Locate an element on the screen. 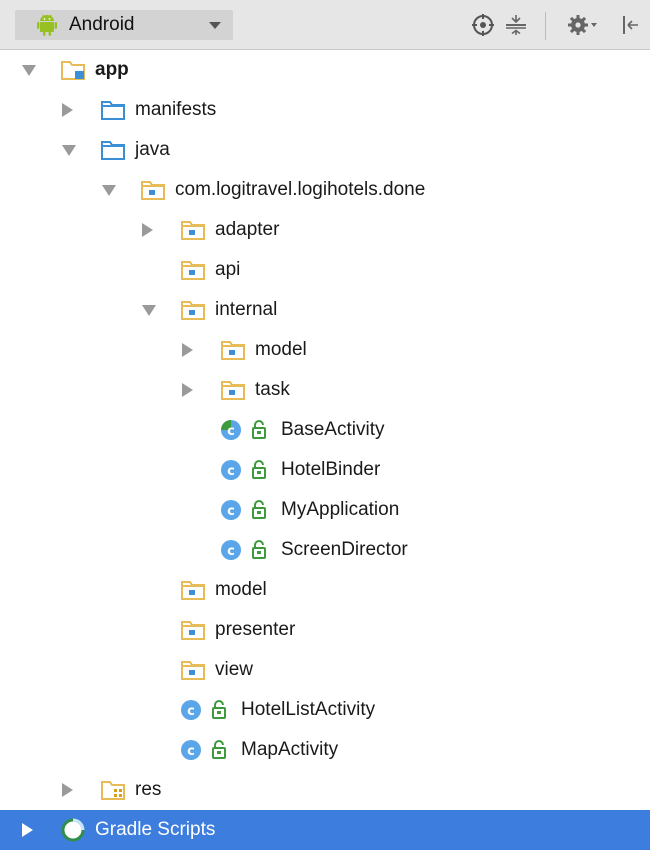 This screenshot has width=650, height=850. abstract-class-icon: c is located at coordinates (233, 430).